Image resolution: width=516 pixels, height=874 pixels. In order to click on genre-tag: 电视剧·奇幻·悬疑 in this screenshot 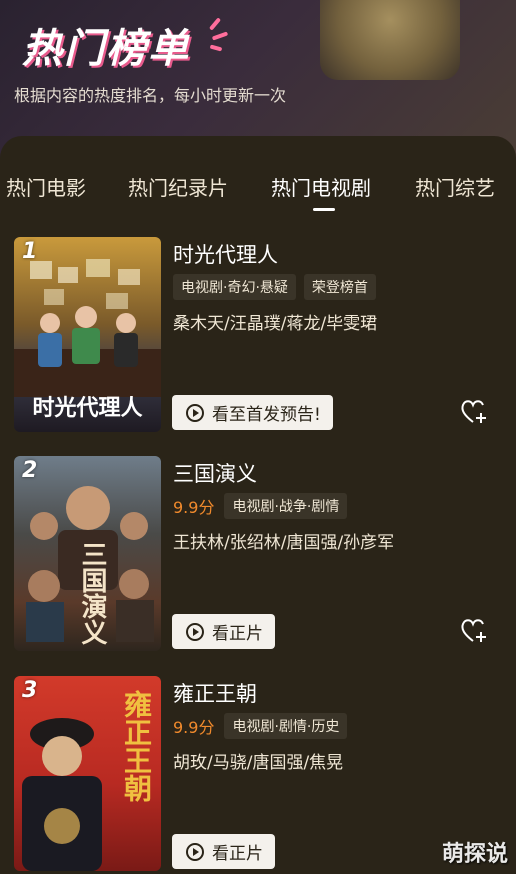, I will do `click(234, 287)`.